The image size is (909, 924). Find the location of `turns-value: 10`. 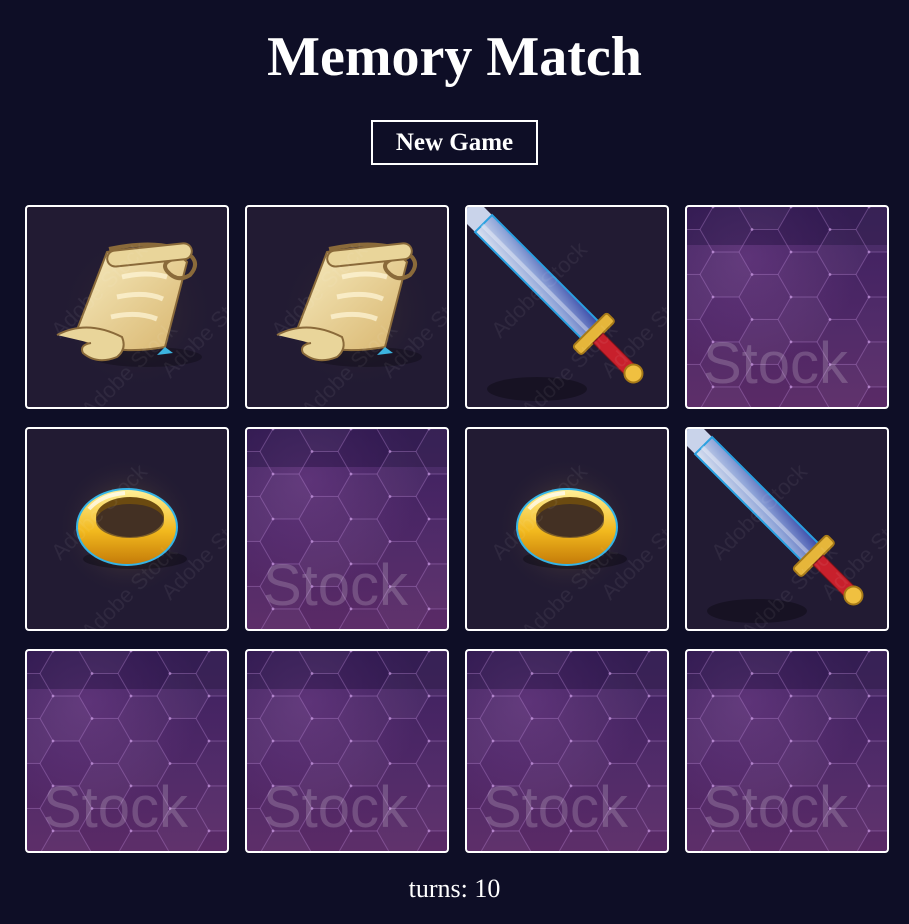

turns-value: 10 is located at coordinates (487, 888).